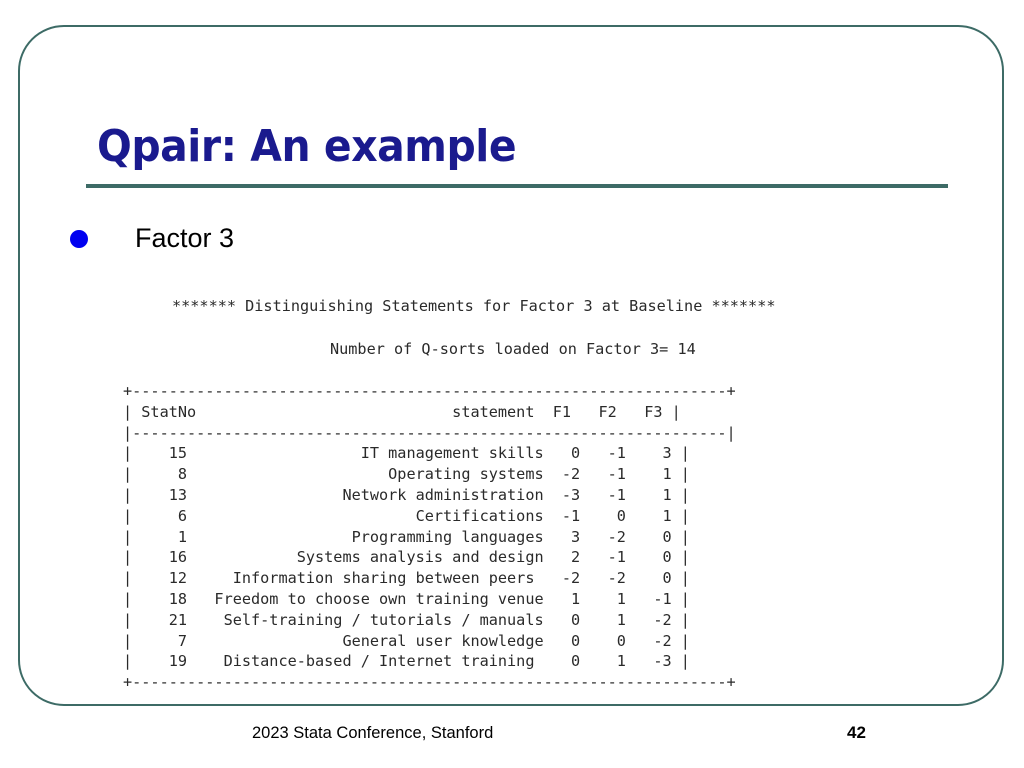  I want to click on footer-page-number: 42, so click(856, 732).